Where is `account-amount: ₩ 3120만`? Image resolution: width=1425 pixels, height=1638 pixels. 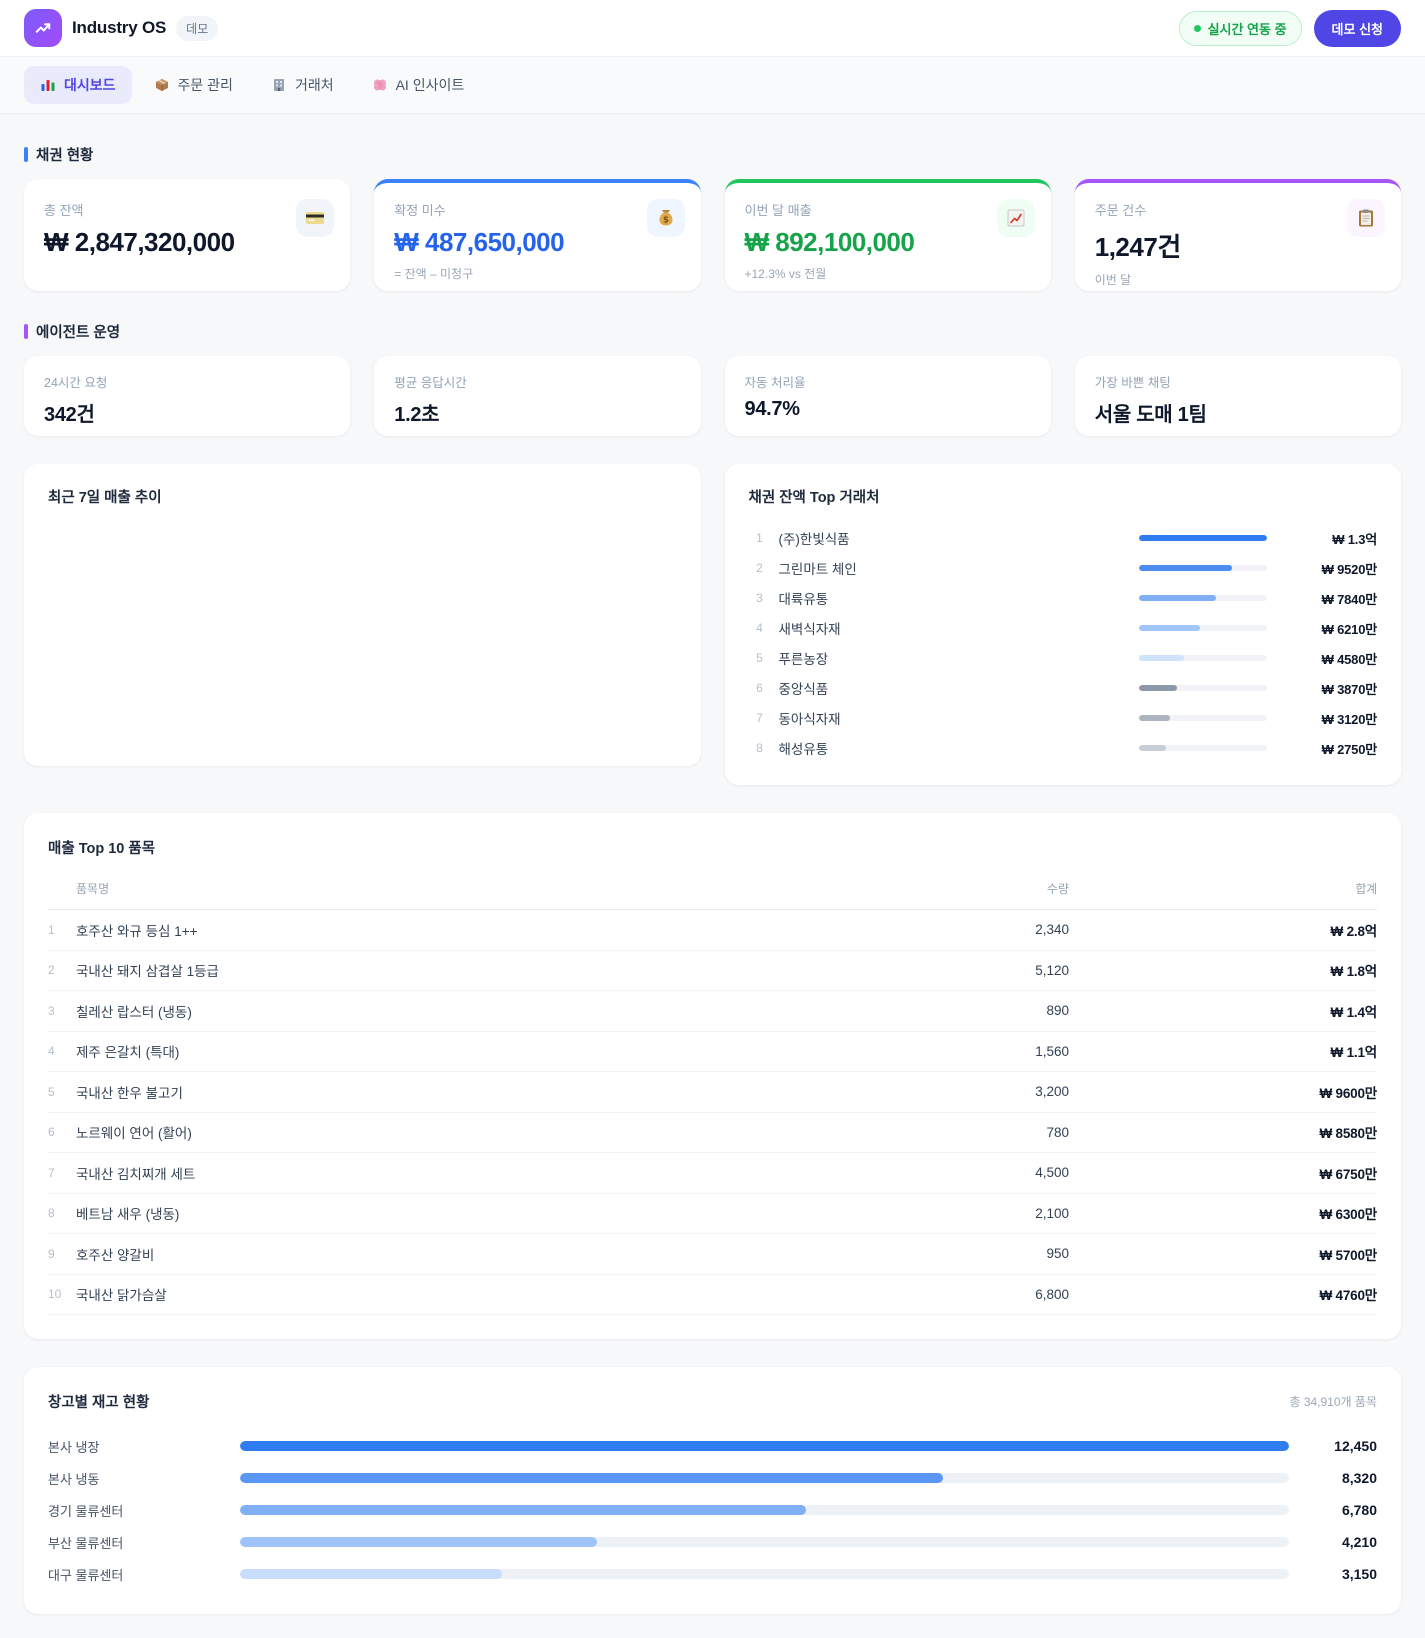 account-amount: ₩ 3120만 is located at coordinates (1349, 719).